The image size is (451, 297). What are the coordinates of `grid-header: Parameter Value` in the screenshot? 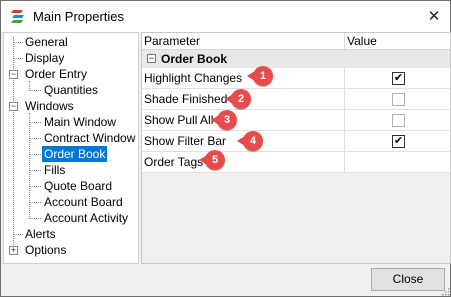 It's located at (296, 41).